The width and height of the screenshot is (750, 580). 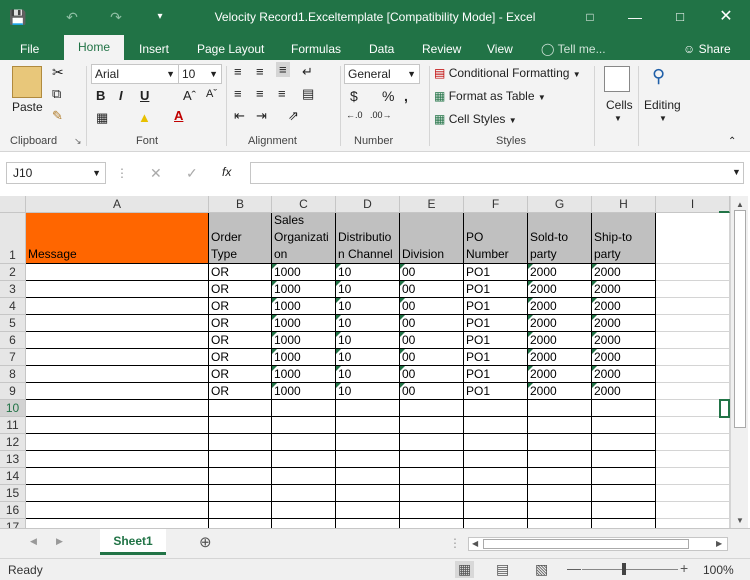 What do you see at coordinates (13, 442) in the screenshot?
I see `row-header-12: 12` at bounding box center [13, 442].